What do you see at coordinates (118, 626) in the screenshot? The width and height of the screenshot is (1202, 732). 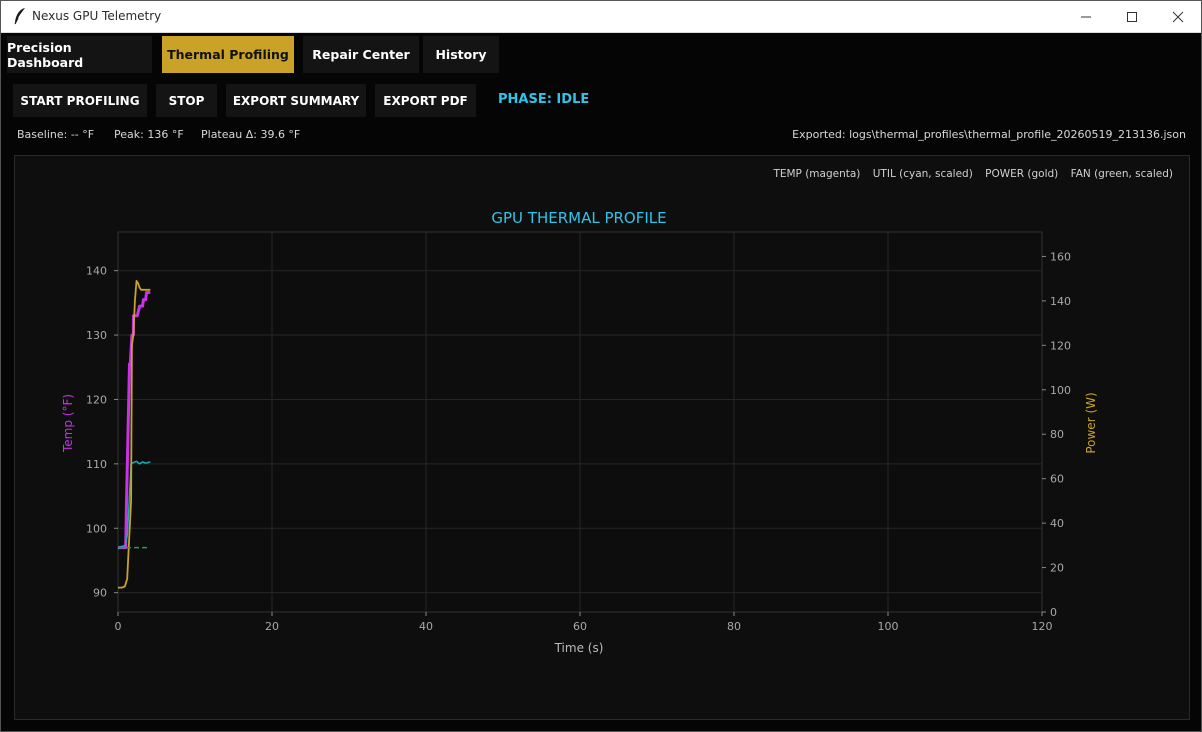 I see `x-tick-label: 0` at bounding box center [118, 626].